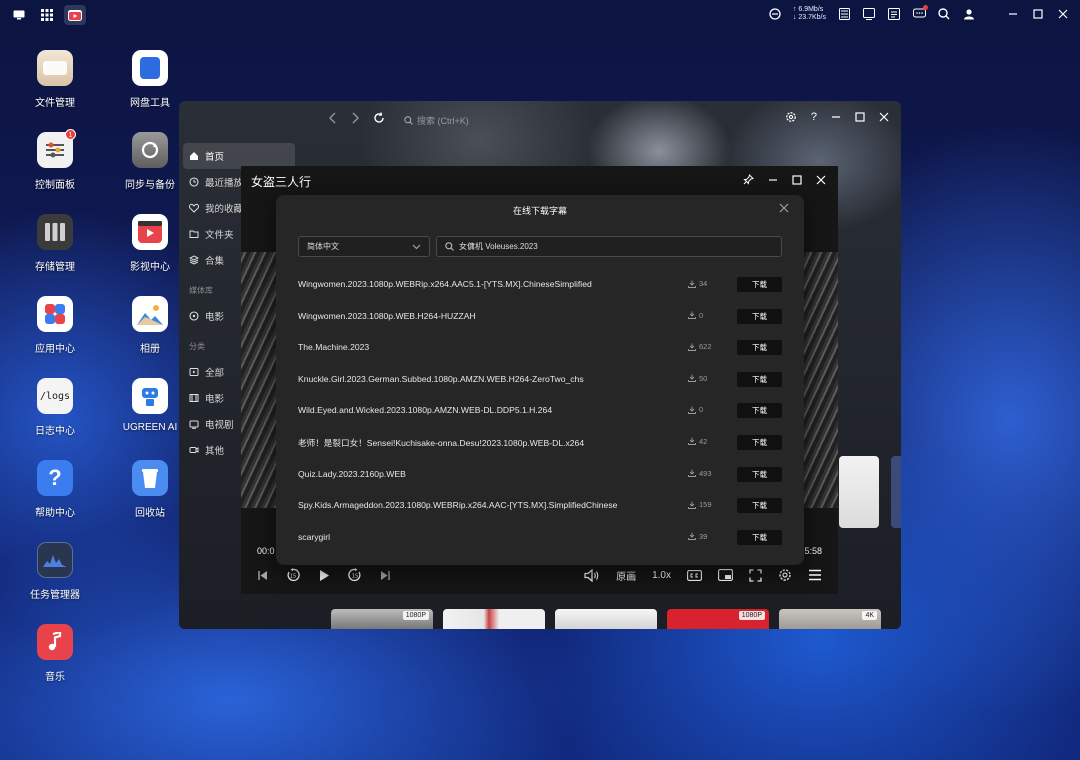  I want to click on desktop-icon-photos: 相册, so click(150, 325).